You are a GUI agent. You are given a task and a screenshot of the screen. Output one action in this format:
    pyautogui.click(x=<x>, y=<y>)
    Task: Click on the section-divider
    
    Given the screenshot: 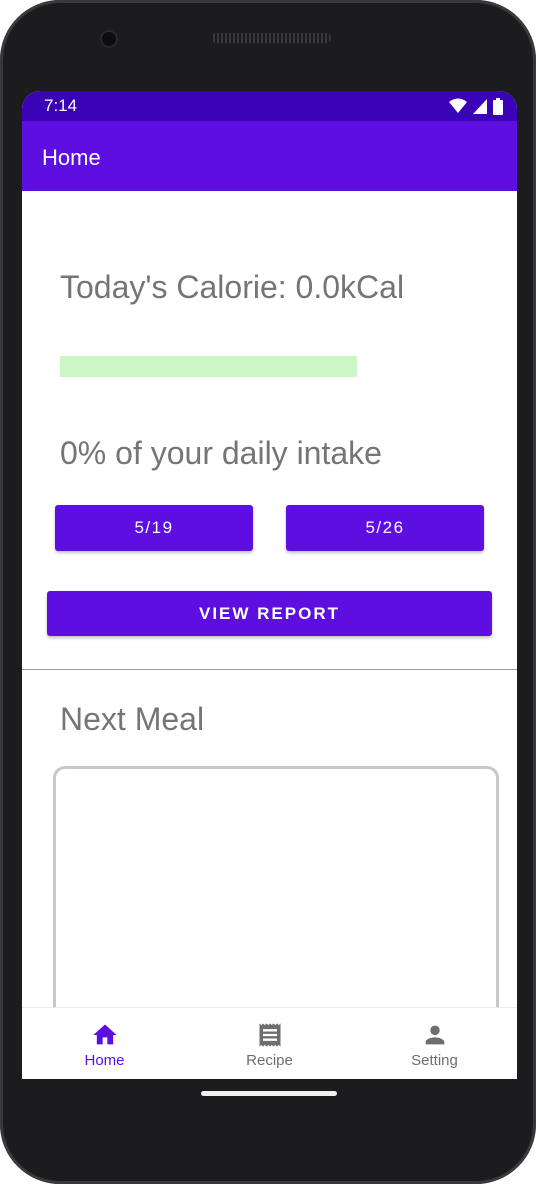 What is the action you would take?
    pyautogui.click(x=269, y=669)
    